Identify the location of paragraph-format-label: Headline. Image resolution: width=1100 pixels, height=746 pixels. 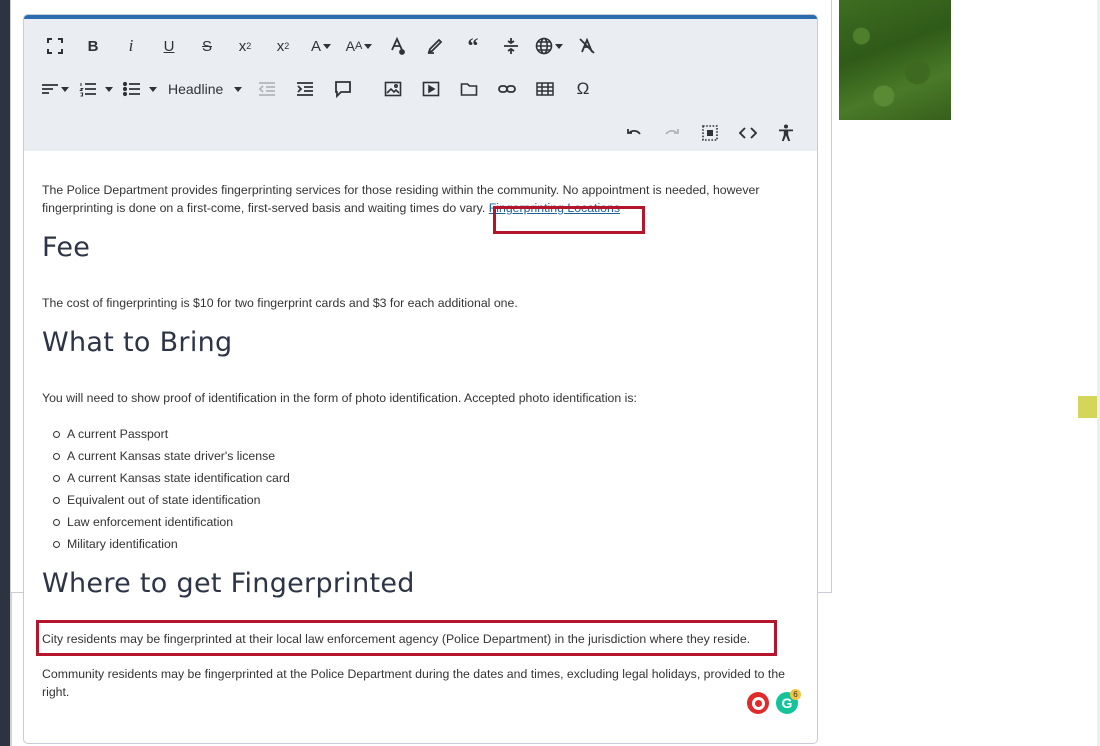
(196, 89).